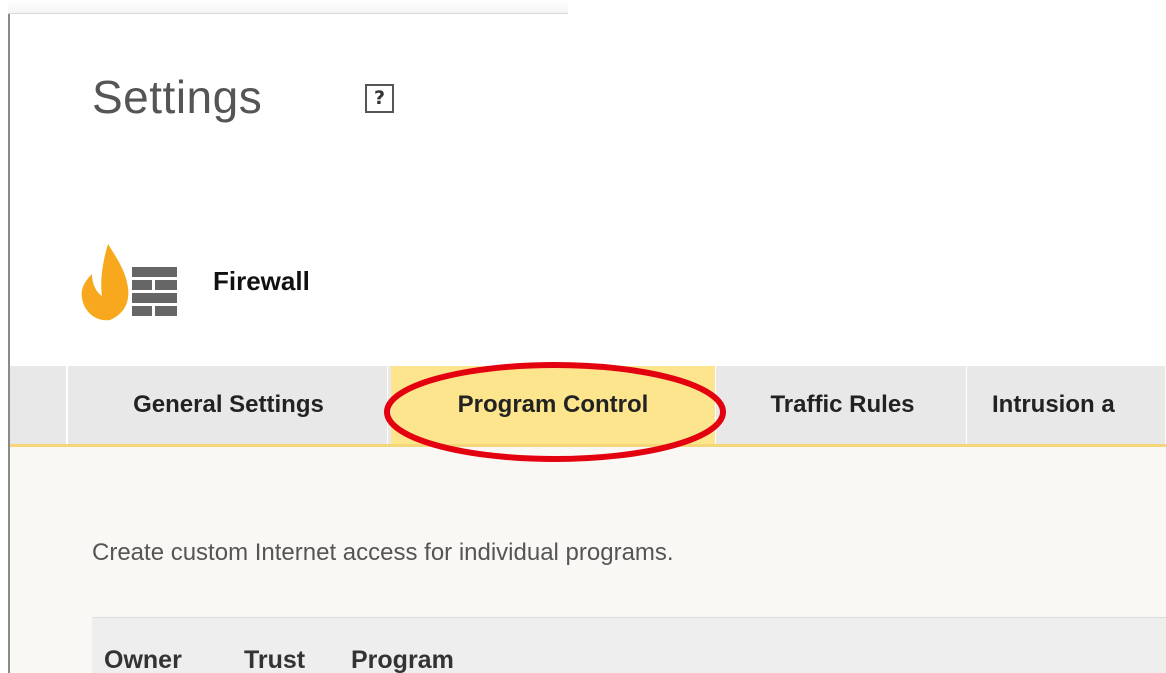 The image size is (1166, 673). I want to click on page-title: Settings, so click(177, 97).